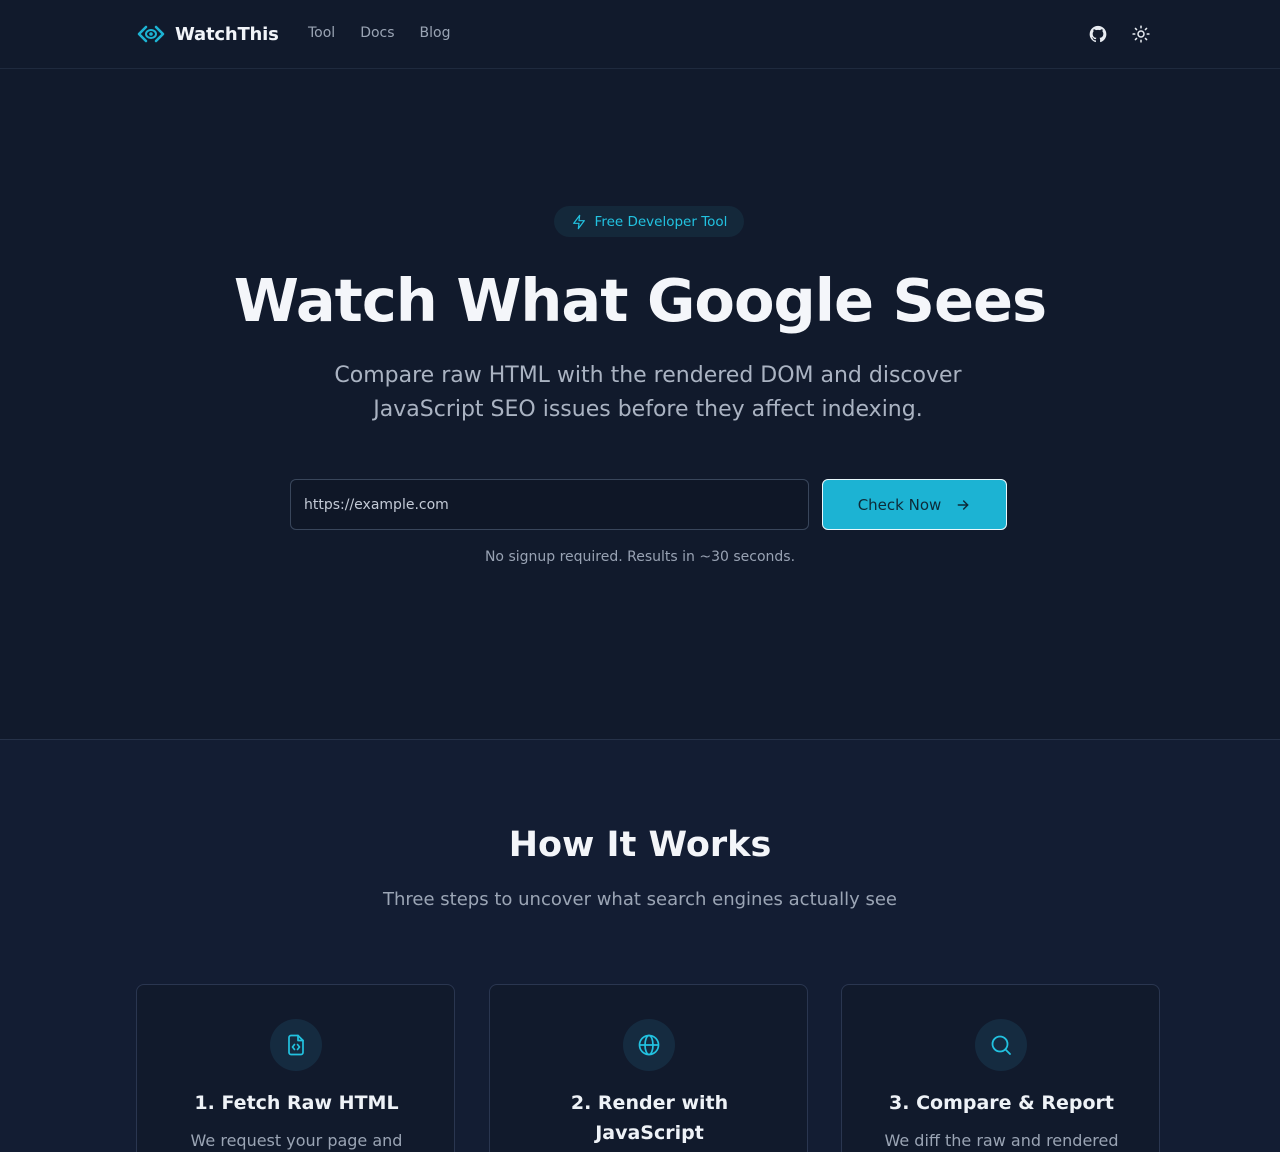 The height and width of the screenshot is (1152, 1280). What do you see at coordinates (578, 221) in the screenshot?
I see `lightning-icon` at bounding box center [578, 221].